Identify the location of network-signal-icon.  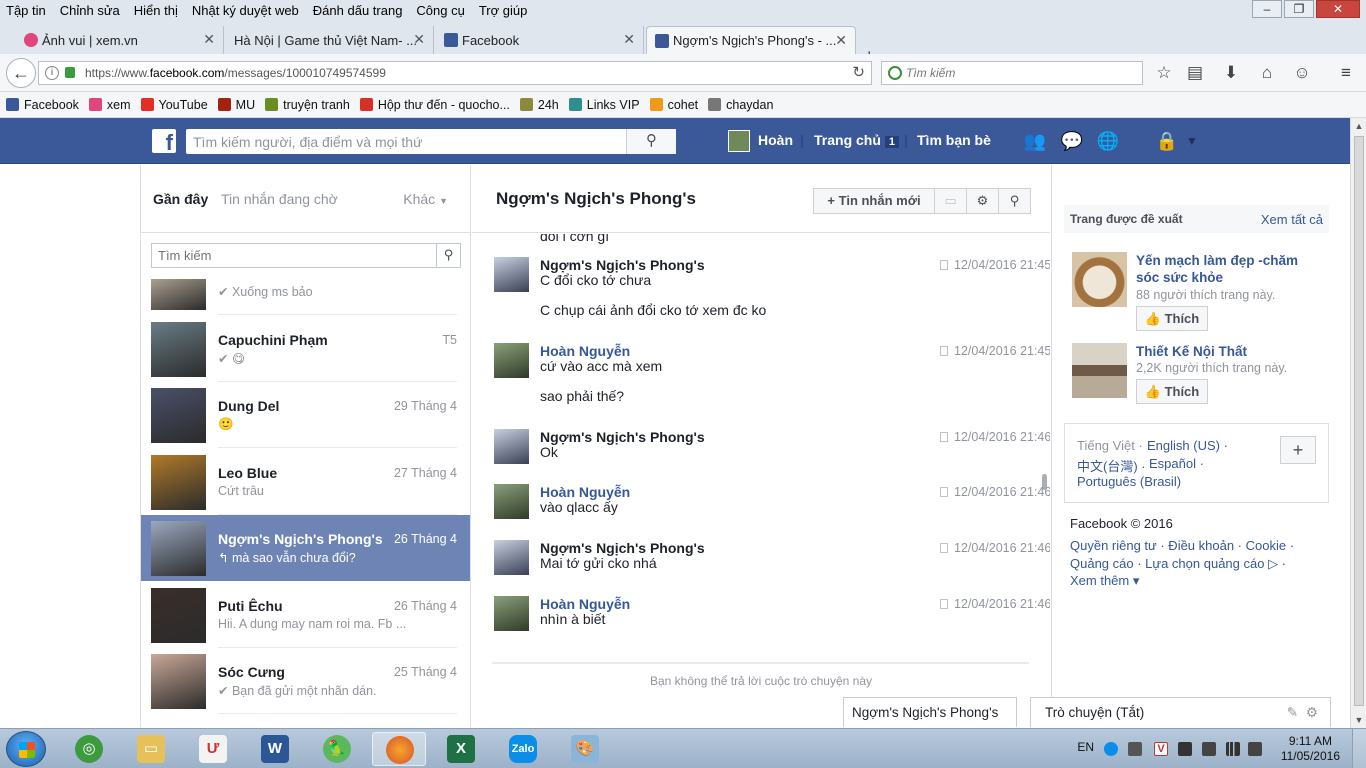
(1233, 749).